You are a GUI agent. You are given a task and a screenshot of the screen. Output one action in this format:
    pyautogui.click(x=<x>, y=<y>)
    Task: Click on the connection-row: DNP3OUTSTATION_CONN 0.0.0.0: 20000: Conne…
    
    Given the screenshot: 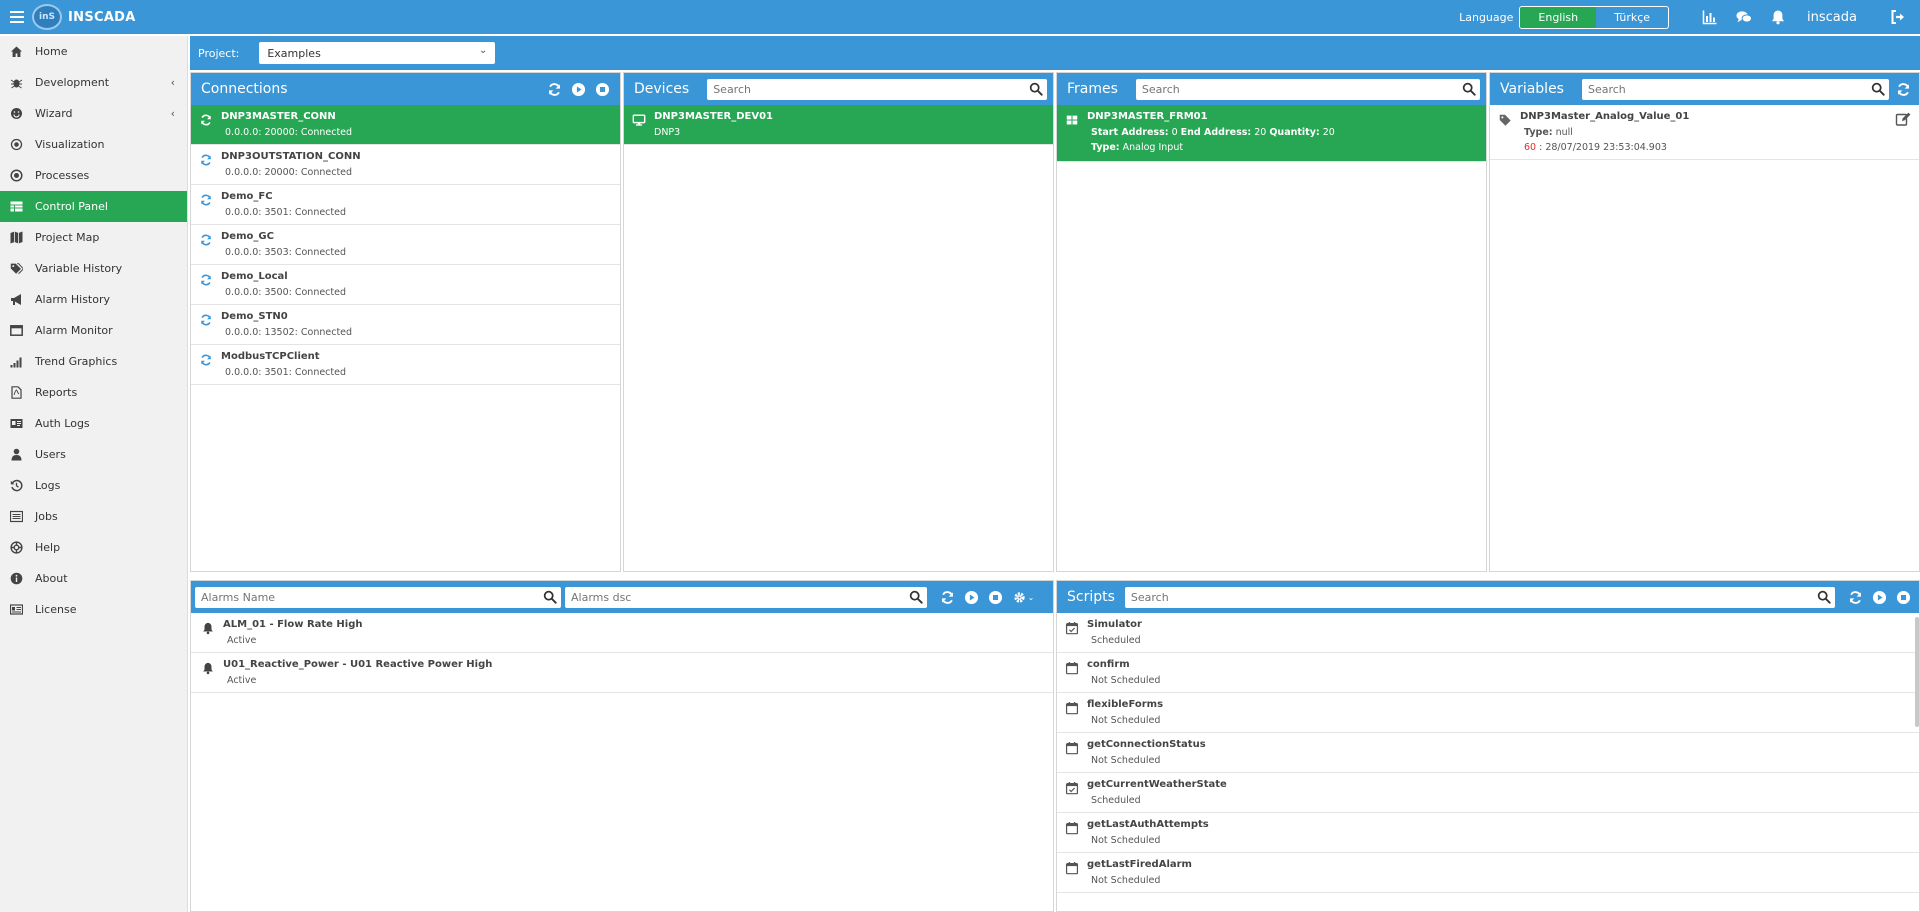 What is the action you would take?
    pyautogui.click(x=405, y=165)
    